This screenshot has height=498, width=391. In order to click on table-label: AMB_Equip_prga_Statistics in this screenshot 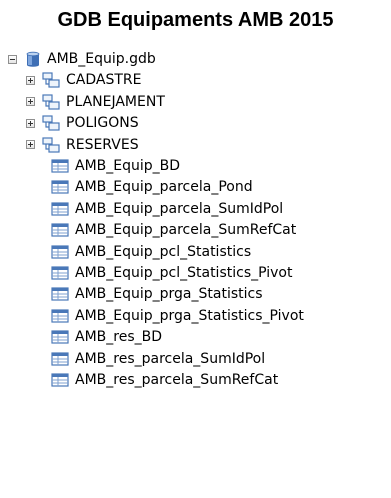, I will do `click(169, 294)`.